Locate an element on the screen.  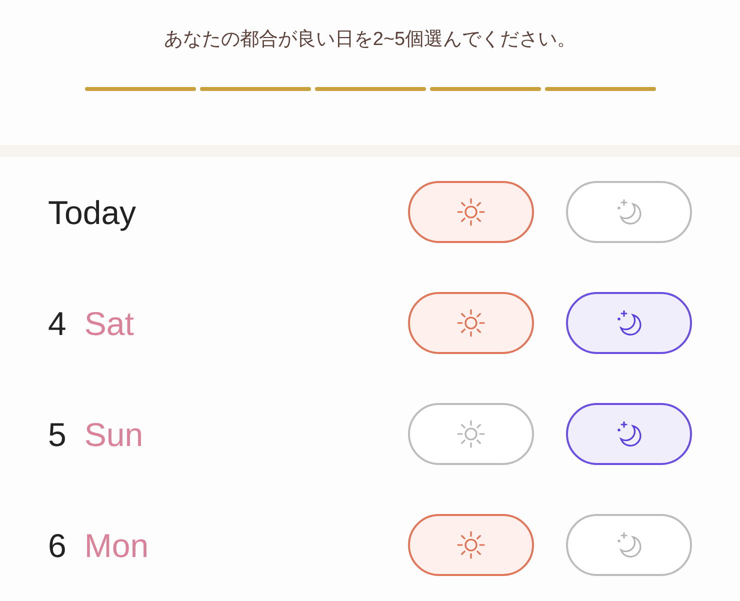
day-number: 6 is located at coordinates (57, 546).